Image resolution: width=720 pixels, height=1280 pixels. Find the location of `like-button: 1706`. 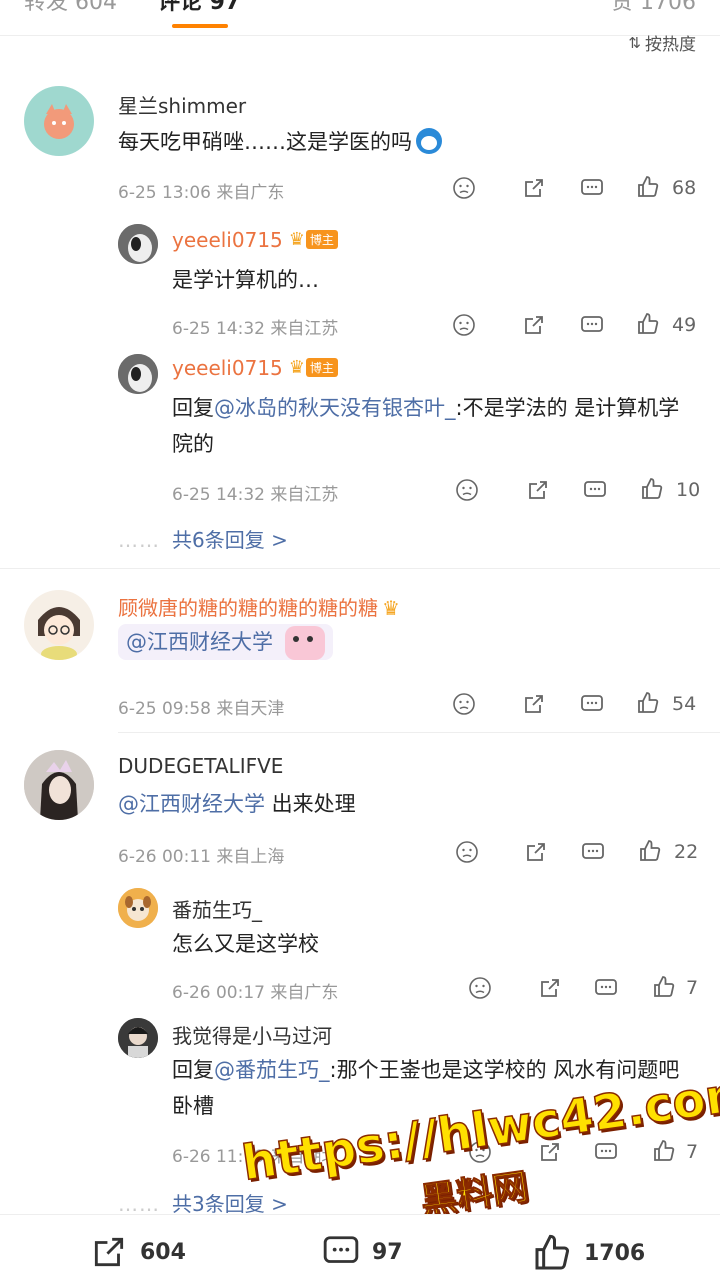

like-button: 1706 is located at coordinates (587, 1253).